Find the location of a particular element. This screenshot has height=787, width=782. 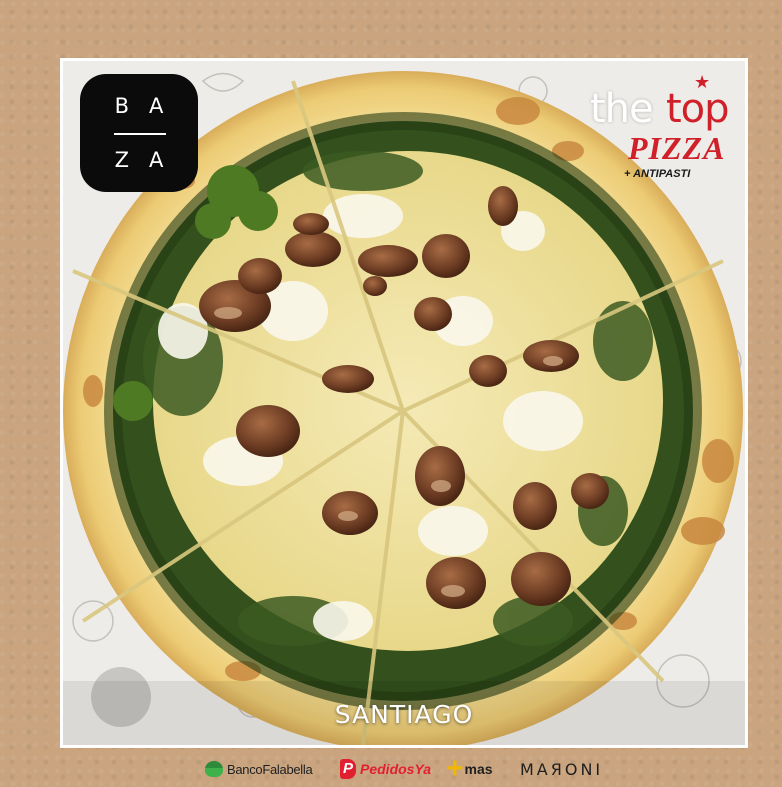

baza-logo-divider is located at coordinates (140, 134).